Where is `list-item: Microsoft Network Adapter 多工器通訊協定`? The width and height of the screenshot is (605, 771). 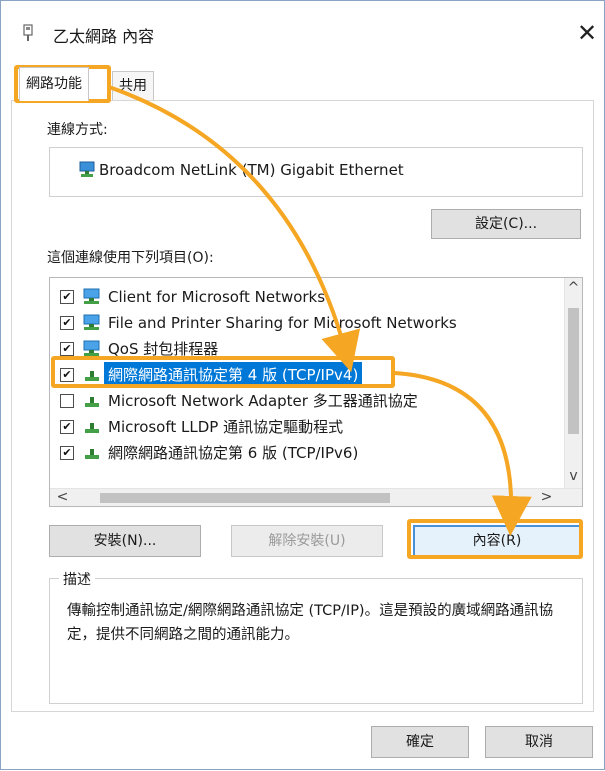 list-item: Microsoft Network Adapter 多工器通訊協定 is located at coordinates (307, 401).